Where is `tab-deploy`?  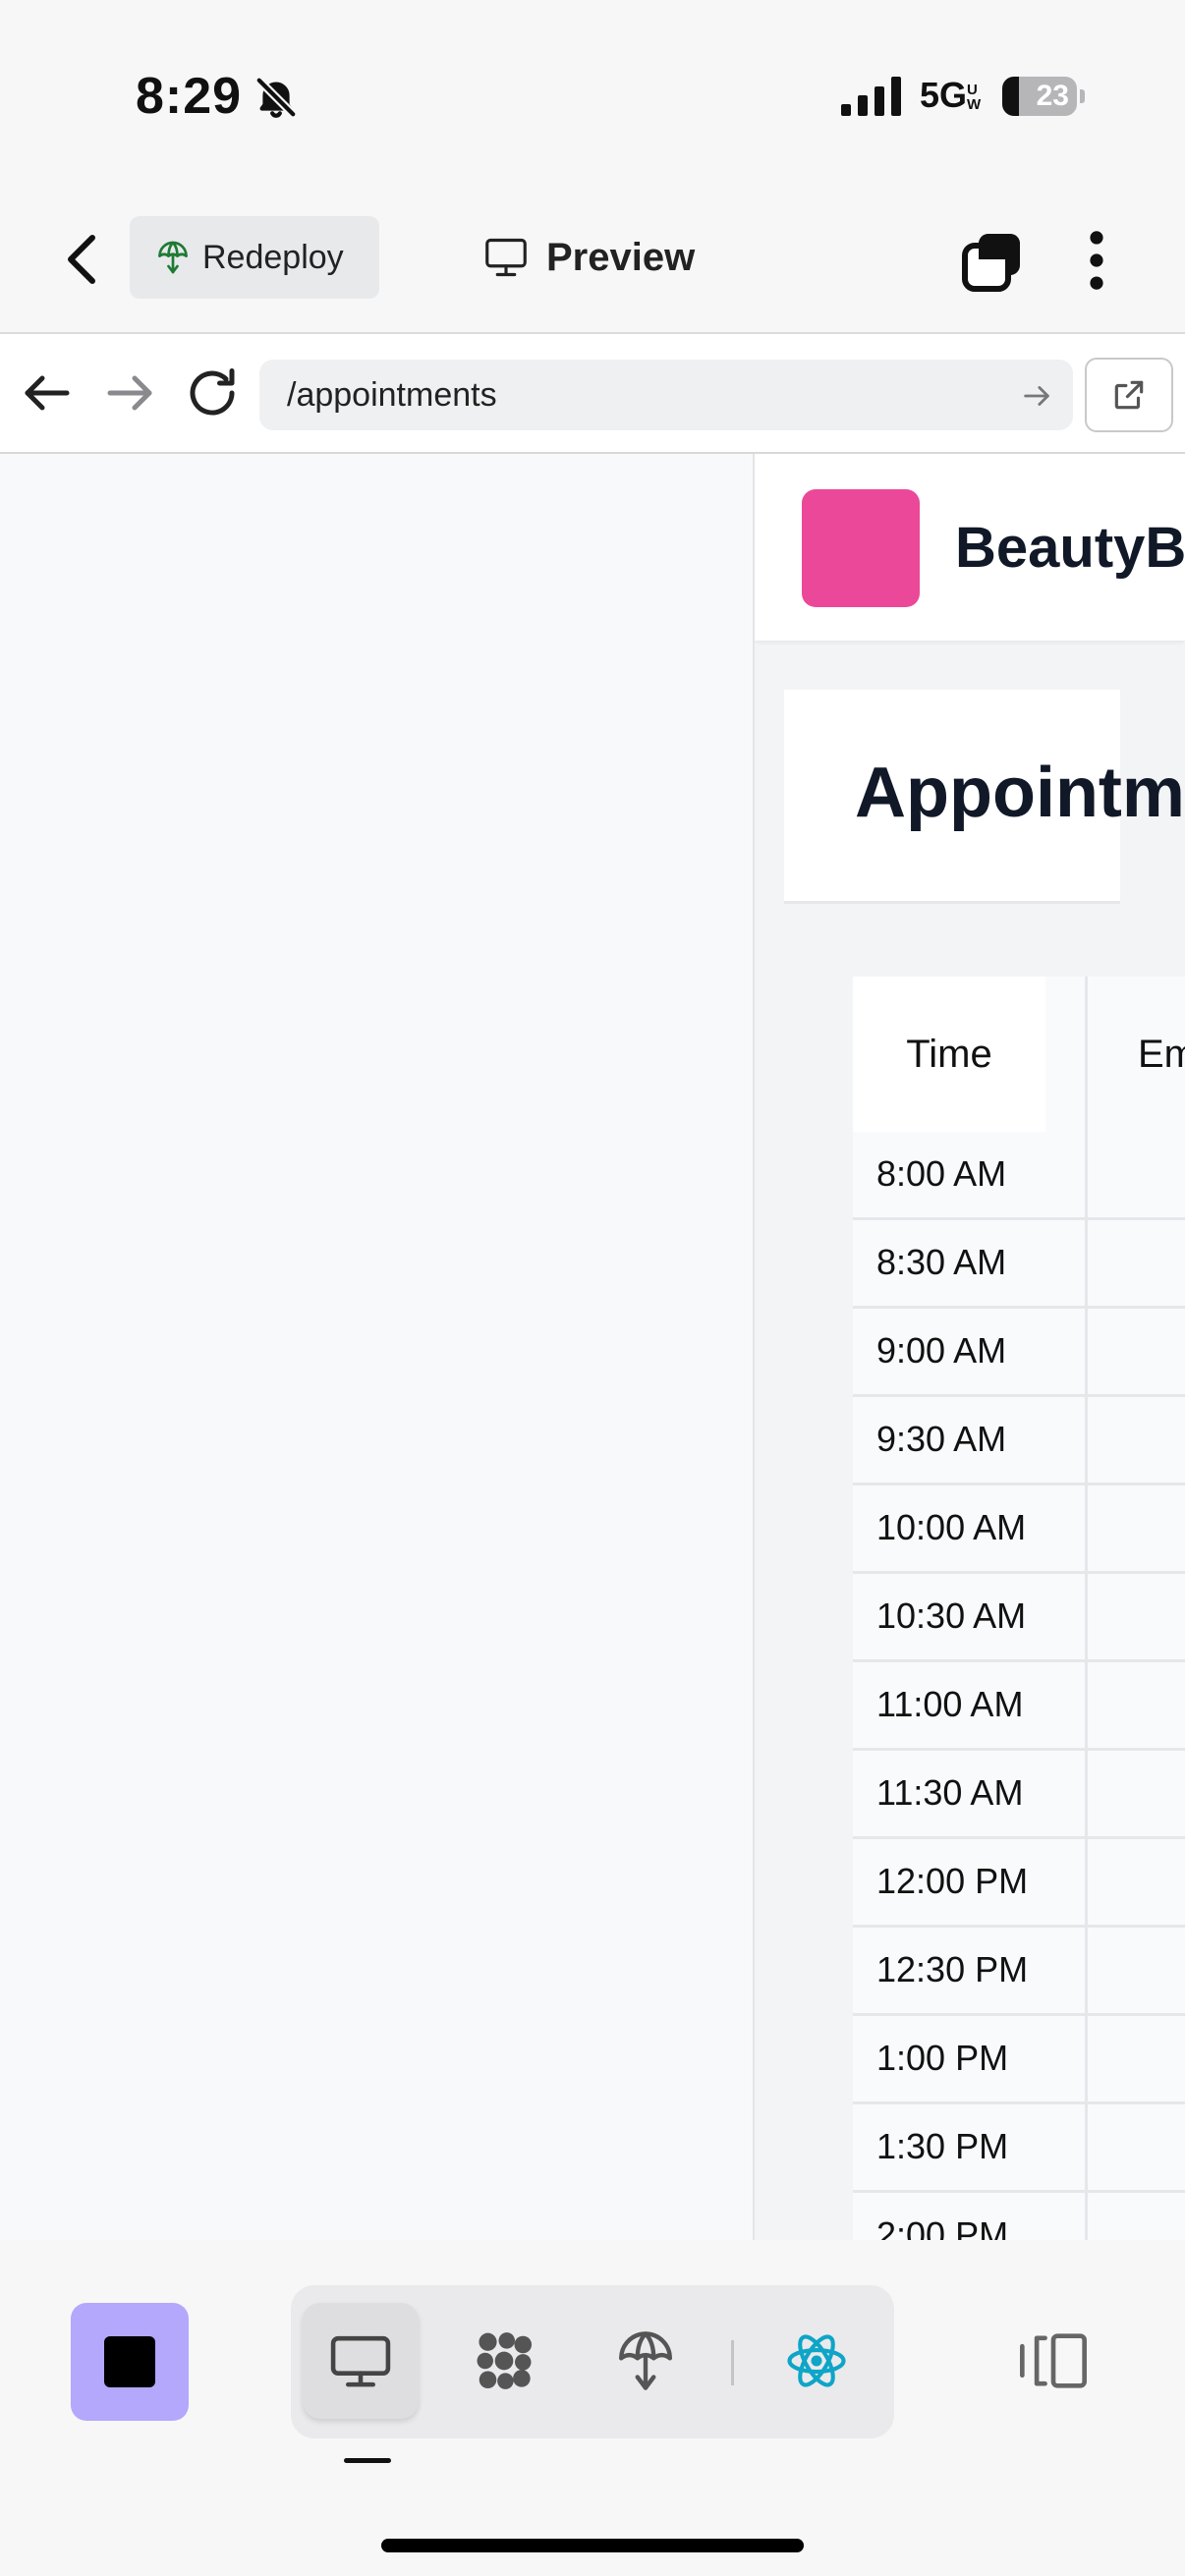
tab-deploy is located at coordinates (646, 2361).